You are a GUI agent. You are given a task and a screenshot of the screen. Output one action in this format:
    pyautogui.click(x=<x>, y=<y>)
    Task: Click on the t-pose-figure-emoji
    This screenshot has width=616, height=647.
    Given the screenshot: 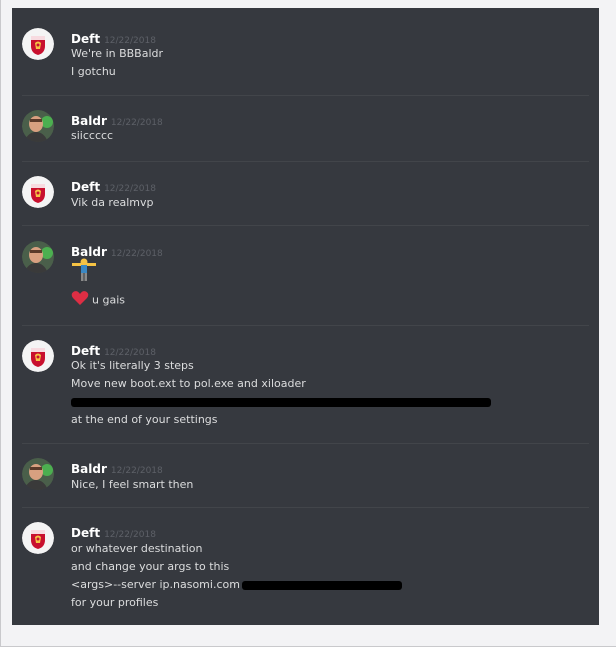 What is the action you would take?
    pyautogui.click(x=84, y=272)
    